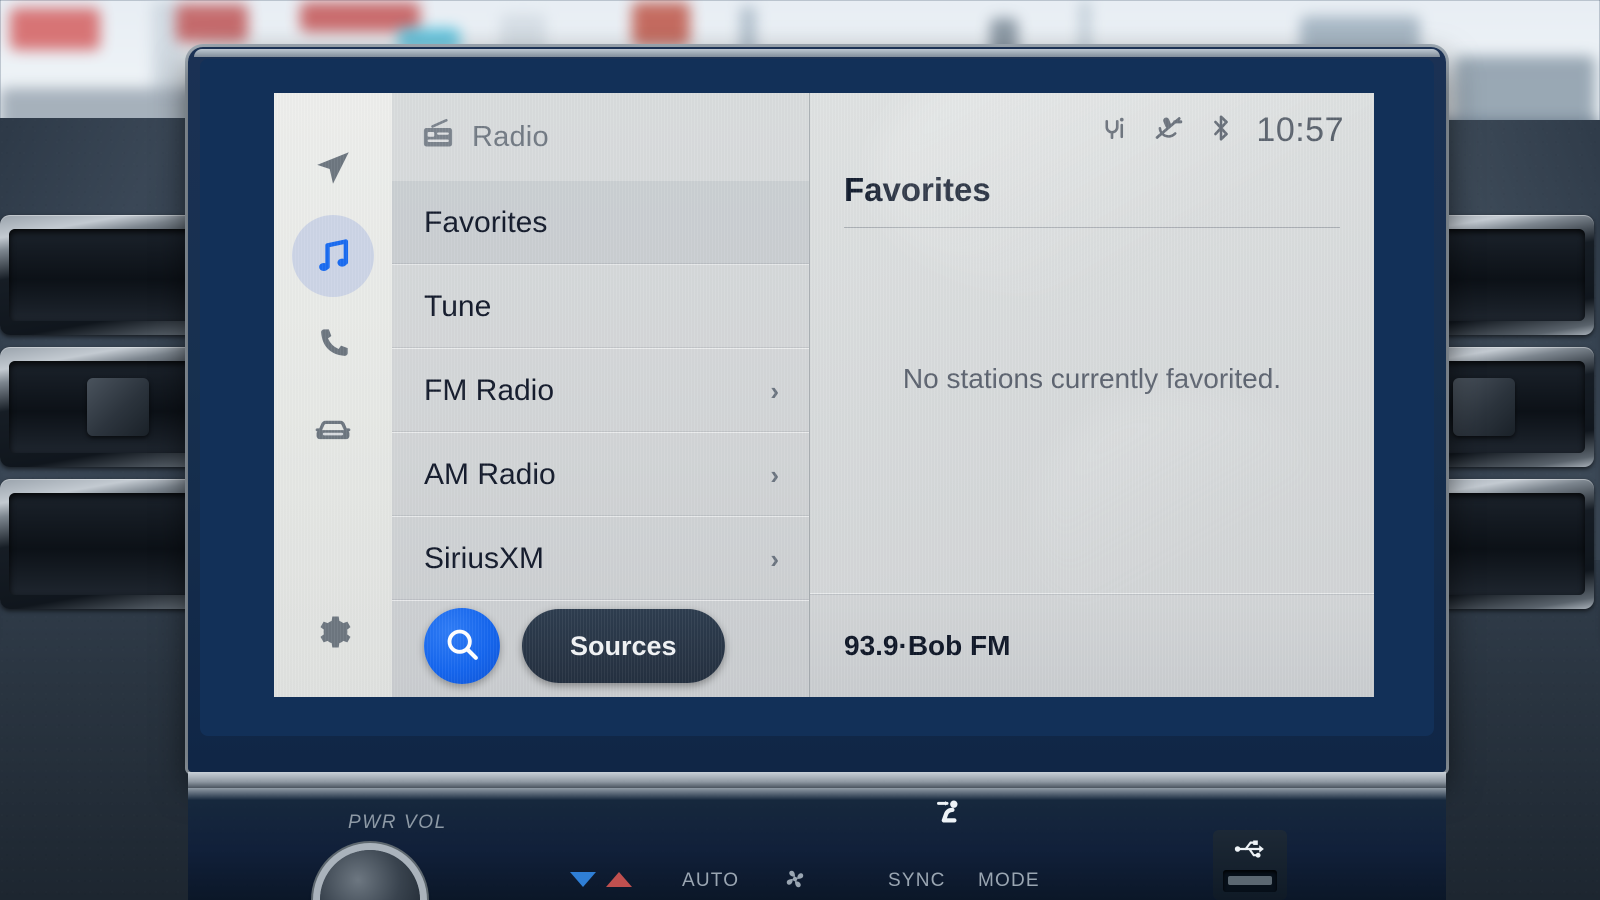 This screenshot has width=1600, height=900. I want to click on car-icon, so click(333, 432).